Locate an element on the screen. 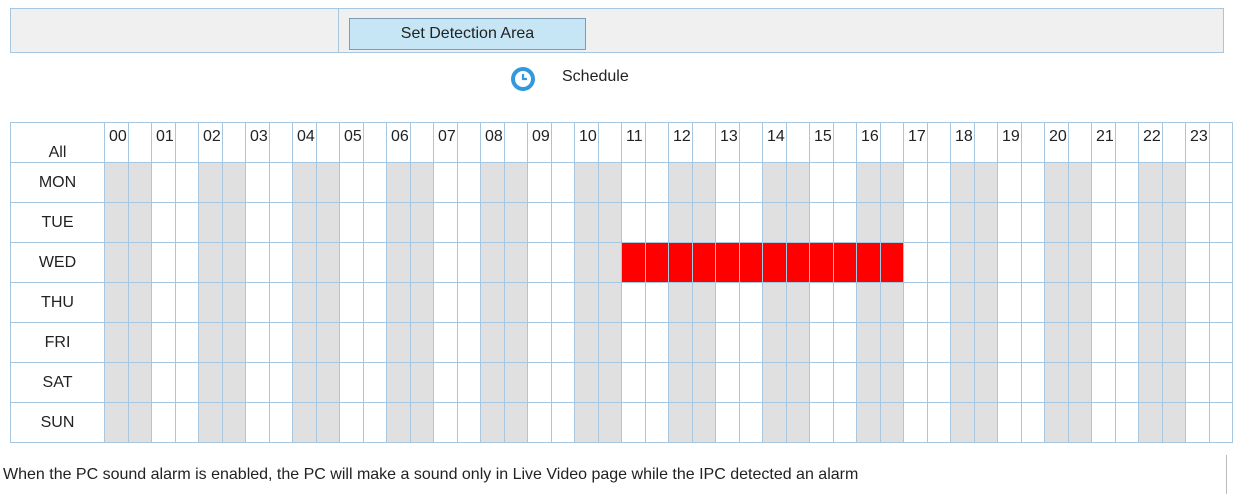  hour-header-20: 20 is located at coordinates (1056, 142).